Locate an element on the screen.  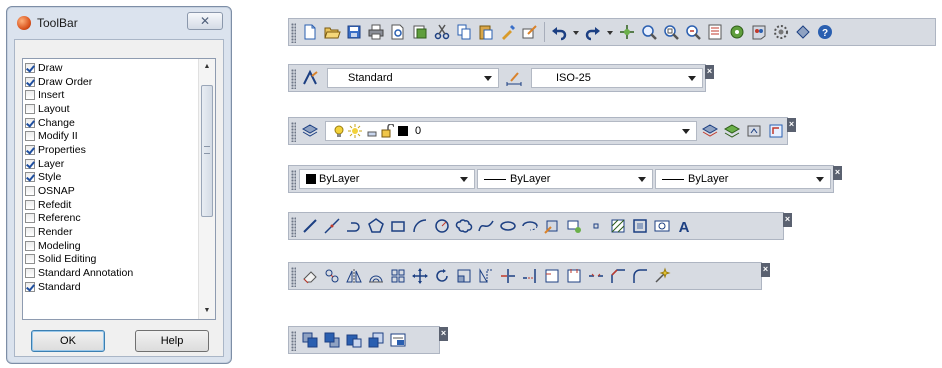
dimension-style-dropdown: ISO-25 is located at coordinates (617, 78).